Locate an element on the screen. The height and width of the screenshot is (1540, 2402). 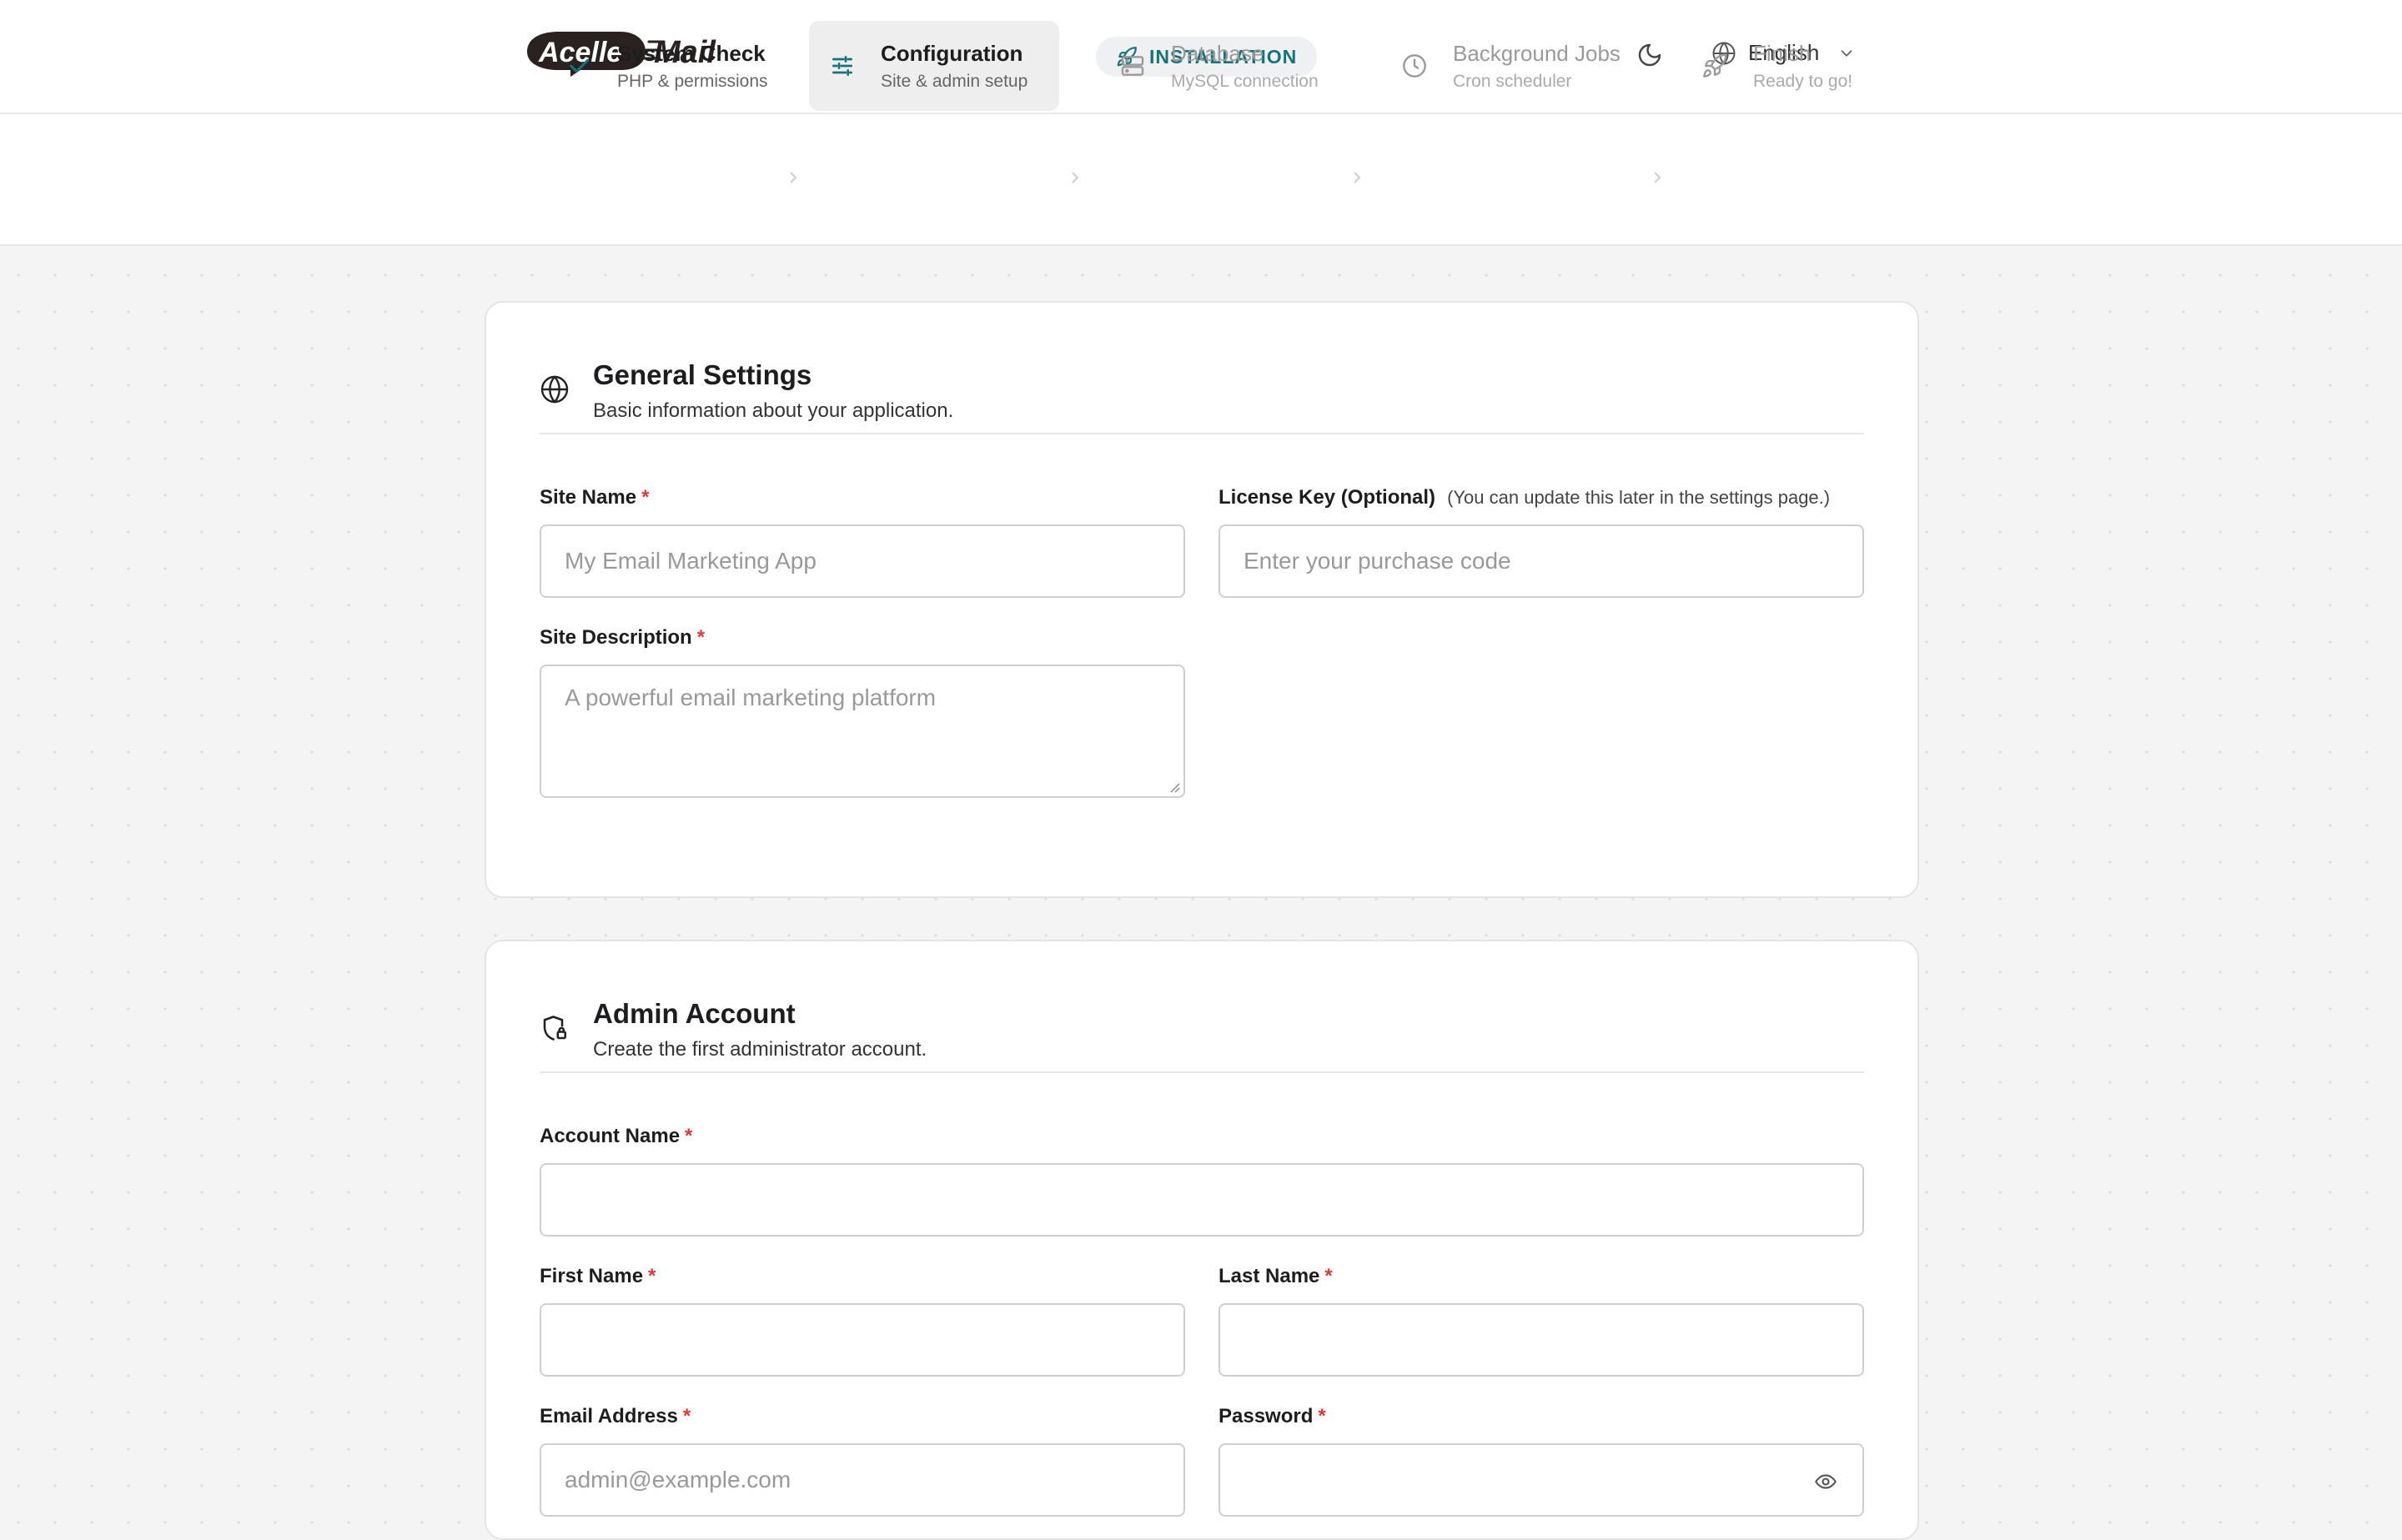
step-title: Configuration is located at coordinates (952, 53).